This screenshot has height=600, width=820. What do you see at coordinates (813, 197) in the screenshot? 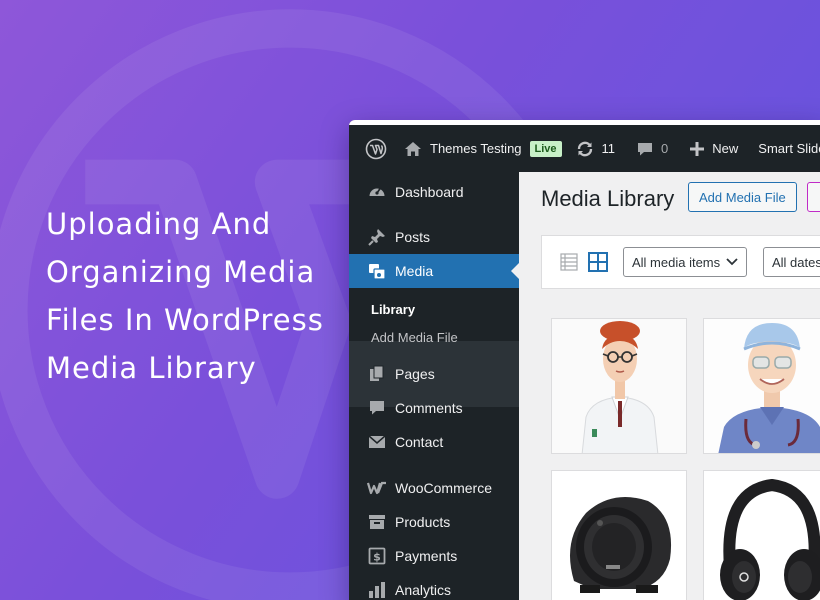
I see `extra-action-button` at bounding box center [813, 197].